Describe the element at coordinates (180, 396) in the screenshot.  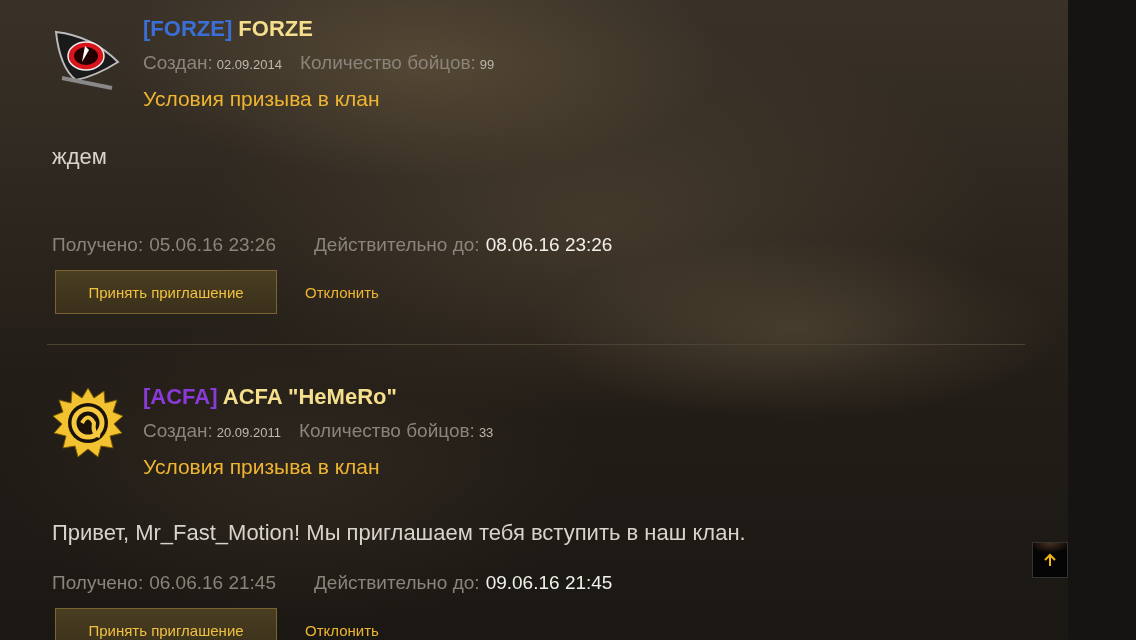
I see `clan-tag: [ACFA]` at that location.